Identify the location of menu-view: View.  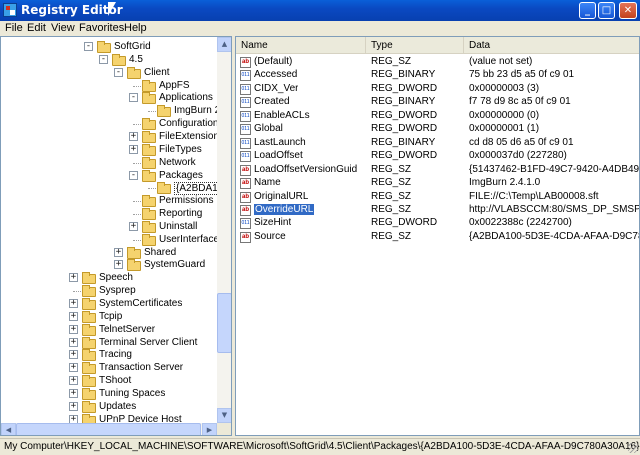
(63, 28).